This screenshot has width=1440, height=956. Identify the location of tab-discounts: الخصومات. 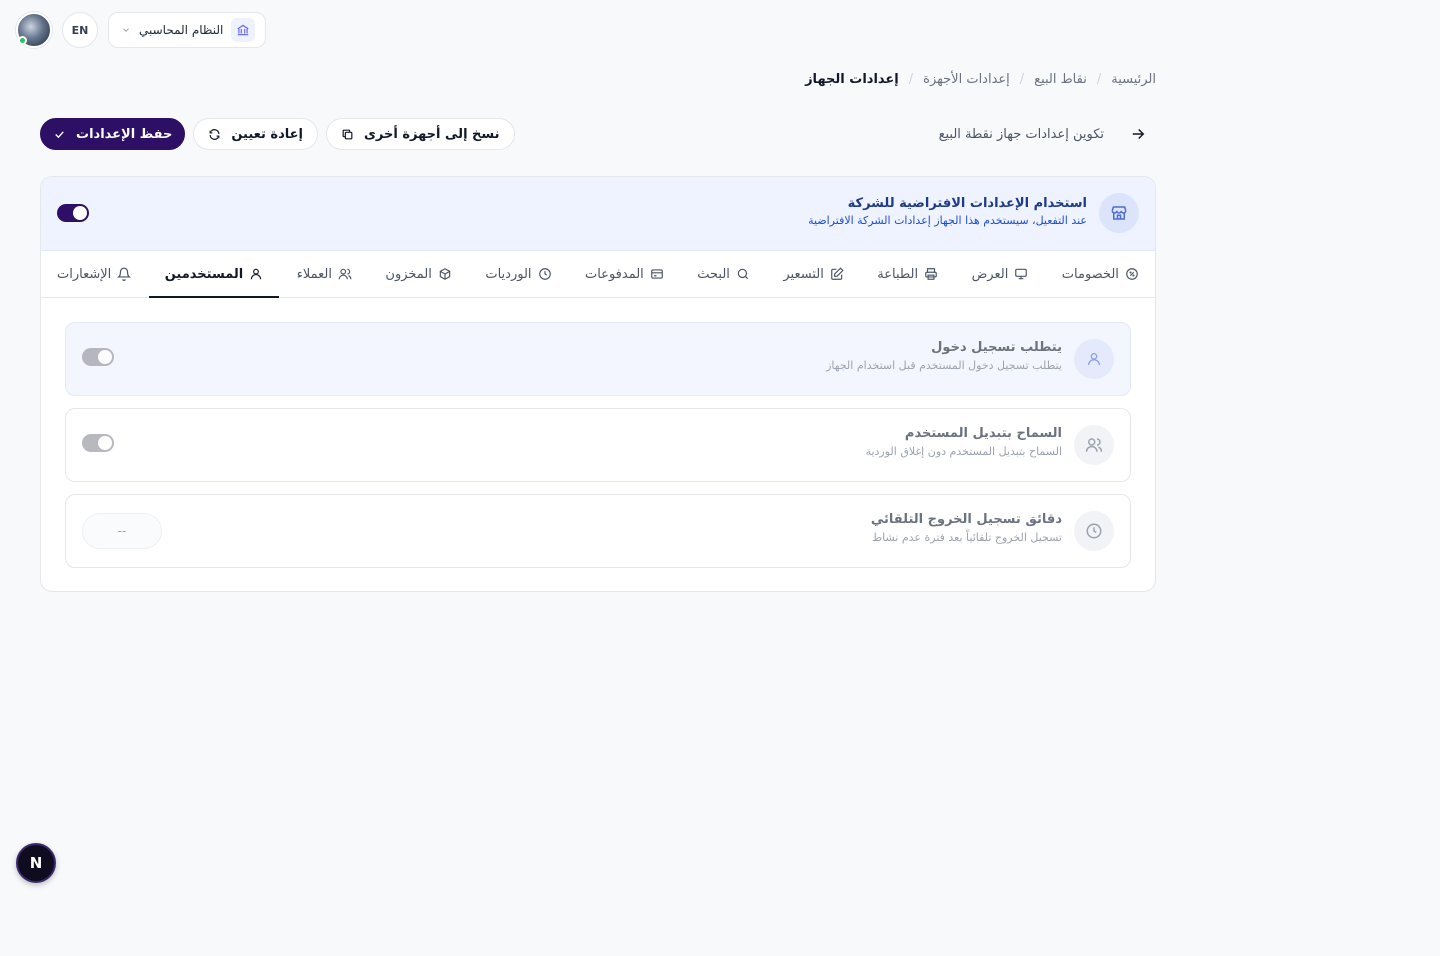
(1100, 274).